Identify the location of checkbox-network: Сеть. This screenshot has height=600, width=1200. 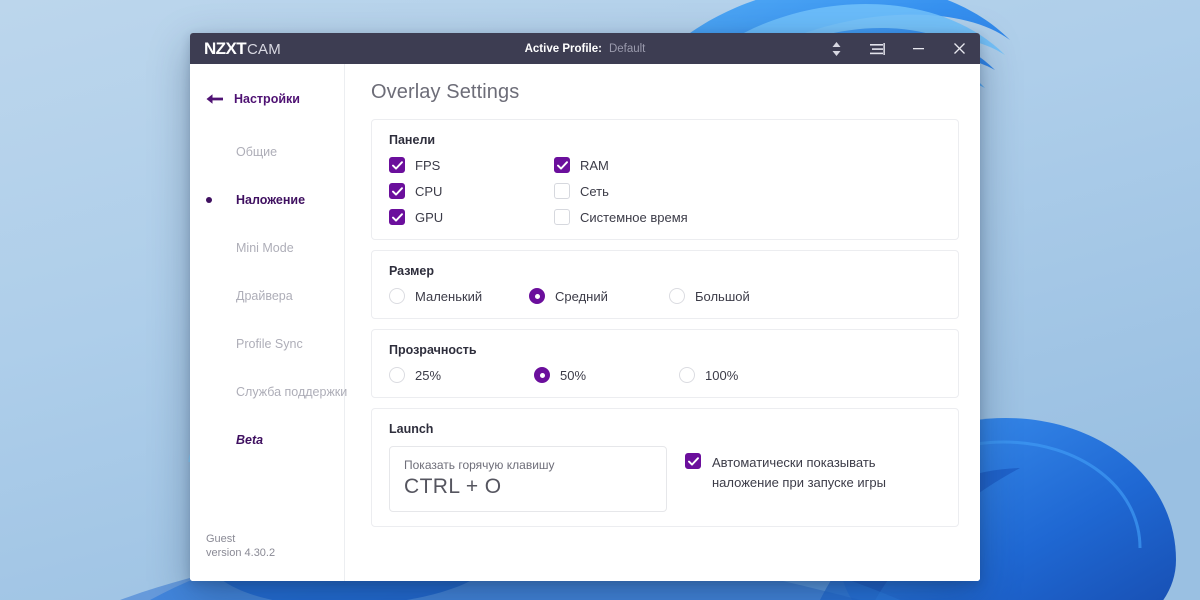
(747, 191).